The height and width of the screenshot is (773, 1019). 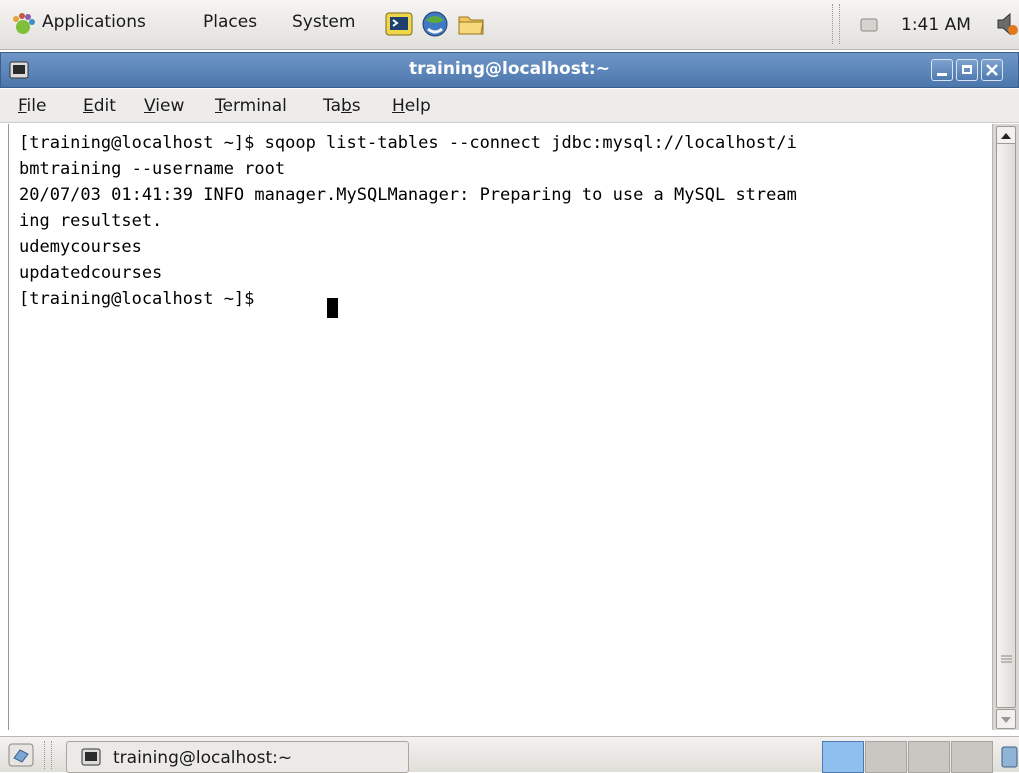 What do you see at coordinates (836, 24) in the screenshot?
I see `panel-drag-handle` at bounding box center [836, 24].